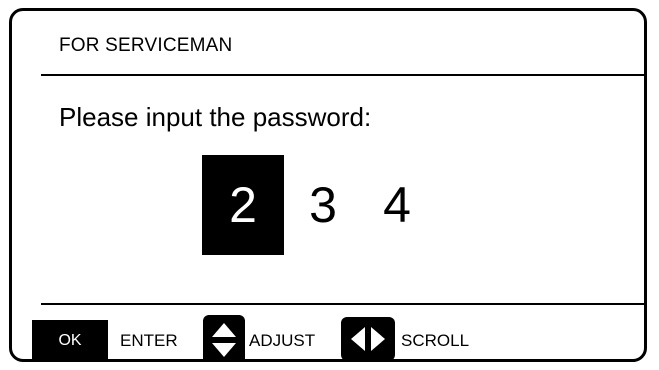 The height and width of the screenshot is (370, 659). Describe the element at coordinates (215, 117) in the screenshot. I see `password-prompt: Please input the password:` at that location.